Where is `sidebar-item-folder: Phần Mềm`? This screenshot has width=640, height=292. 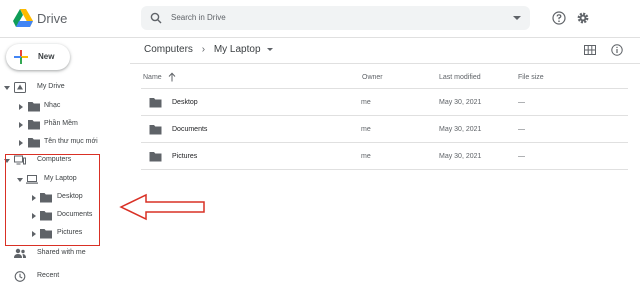 sidebar-item-folder: Phần Mềm is located at coordinates (62, 125).